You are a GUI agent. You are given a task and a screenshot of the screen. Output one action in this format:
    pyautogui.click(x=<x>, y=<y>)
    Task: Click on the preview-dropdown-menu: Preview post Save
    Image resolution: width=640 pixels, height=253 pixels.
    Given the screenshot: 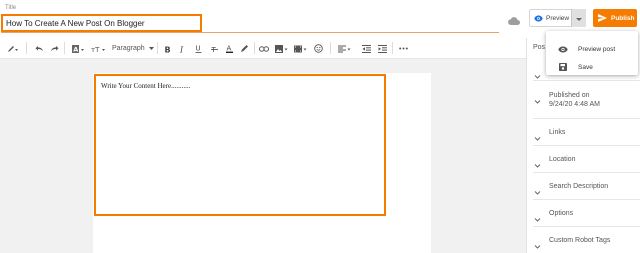 What is the action you would take?
    pyautogui.click(x=592, y=53)
    